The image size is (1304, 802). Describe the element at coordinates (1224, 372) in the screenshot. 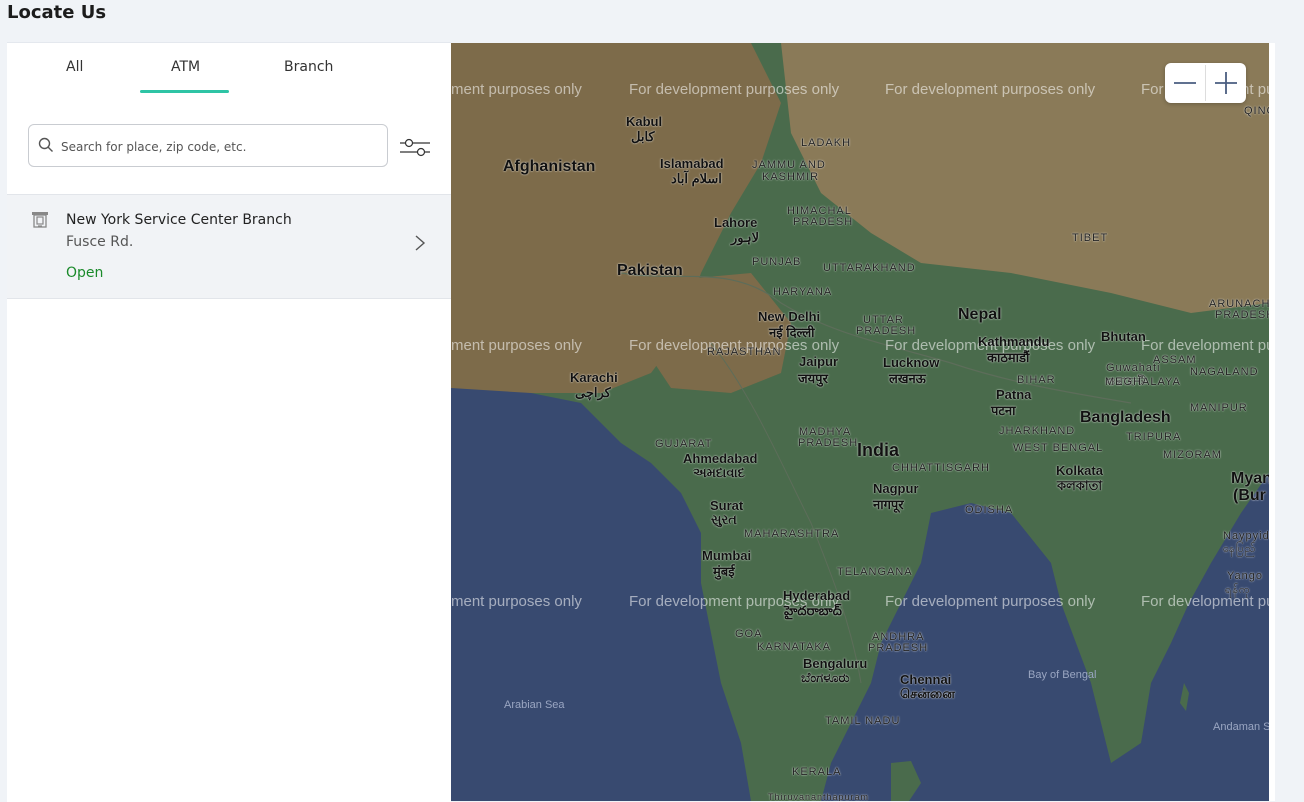

I see `map-label-region: NAGALAND` at that location.